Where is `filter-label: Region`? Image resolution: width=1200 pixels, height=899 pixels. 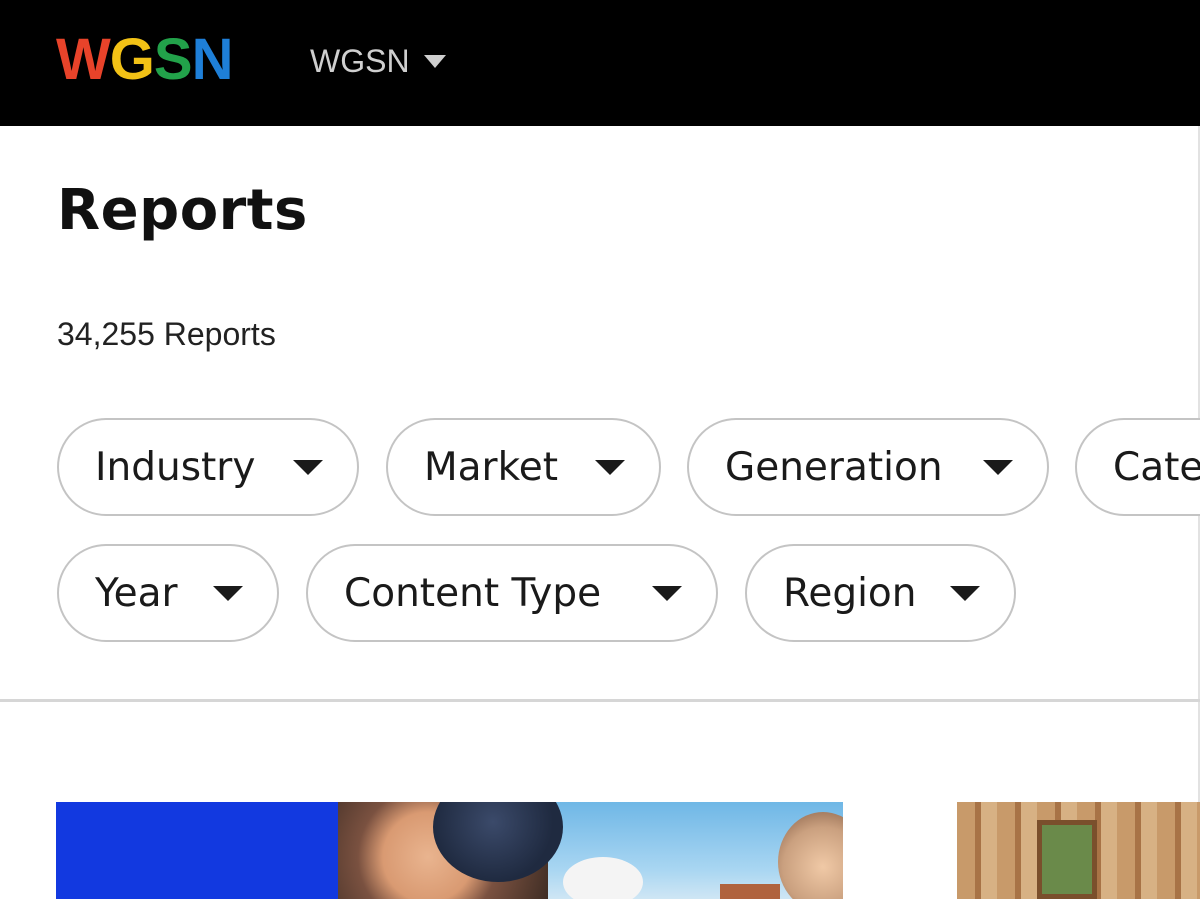 filter-label: Region is located at coordinates (850, 593).